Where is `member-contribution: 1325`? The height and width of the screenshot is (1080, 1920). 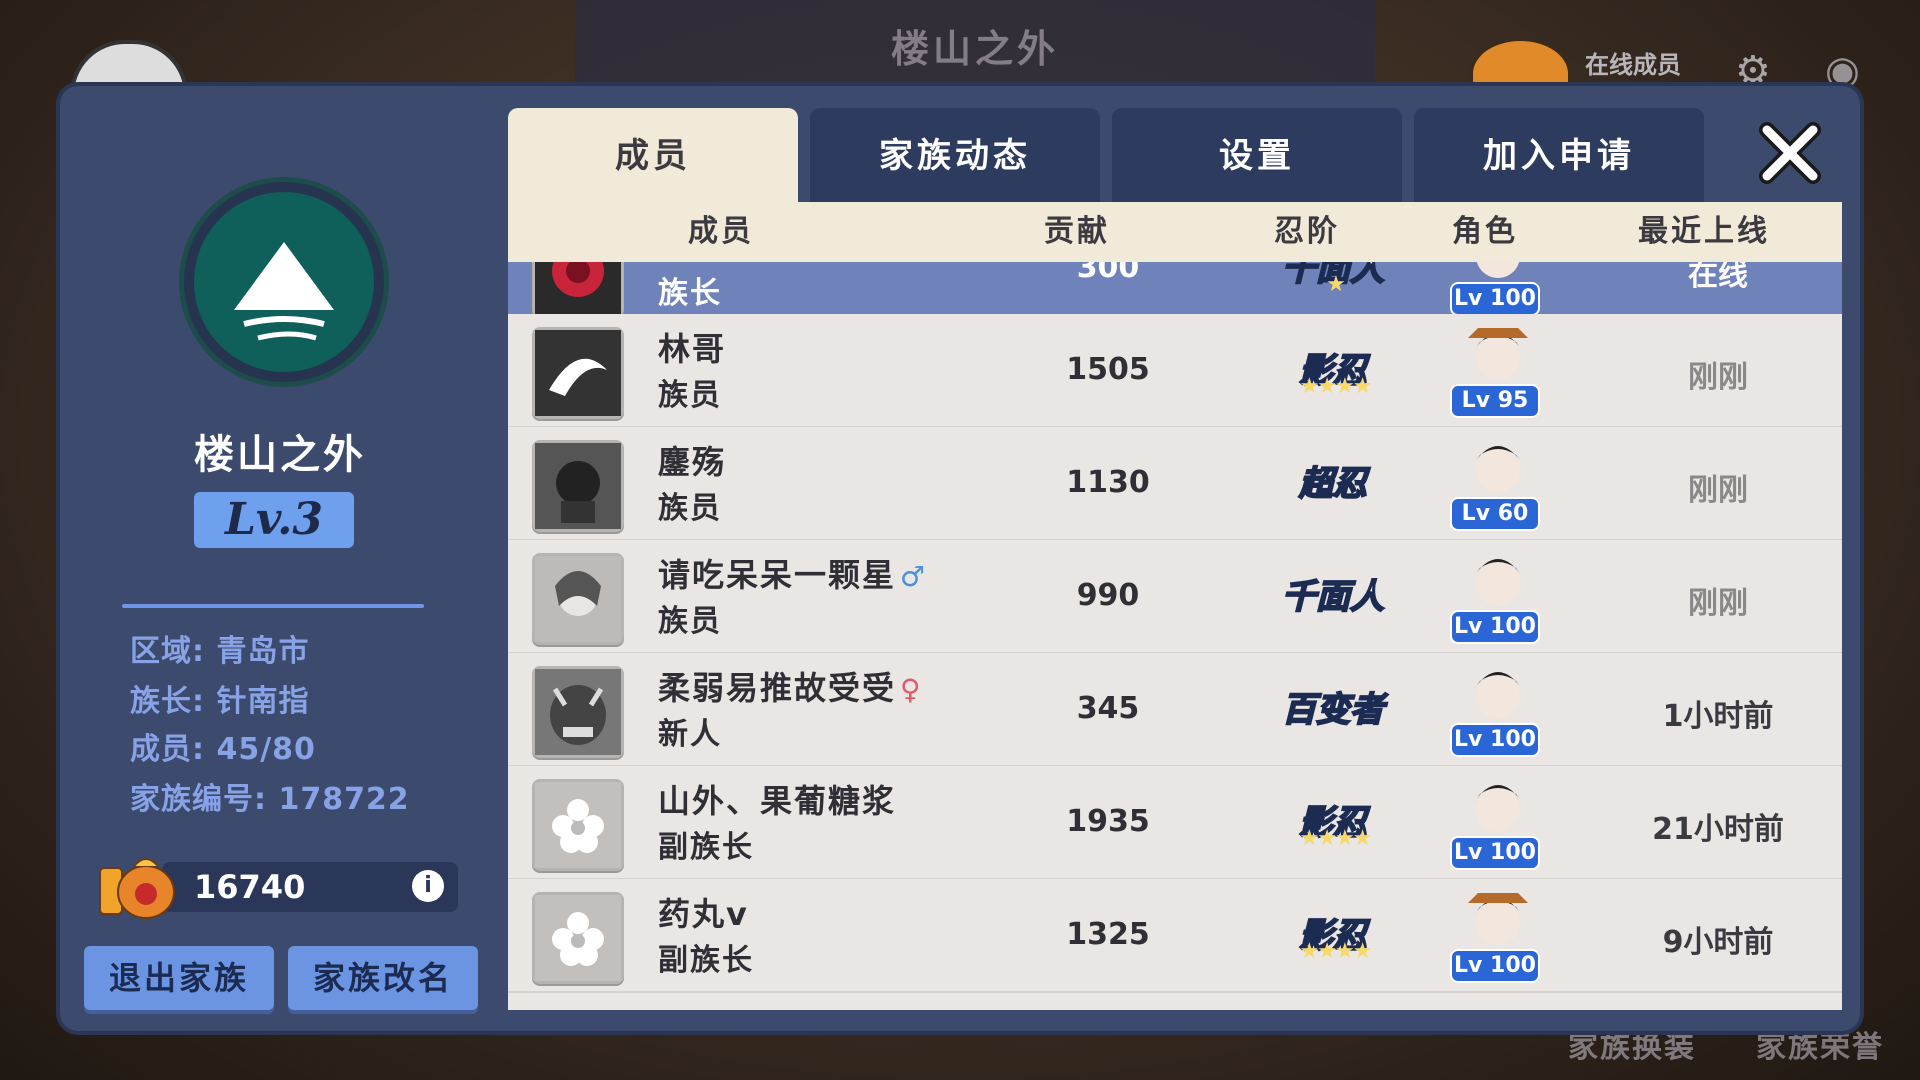 member-contribution: 1325 is located at coordinates (1108, 934).